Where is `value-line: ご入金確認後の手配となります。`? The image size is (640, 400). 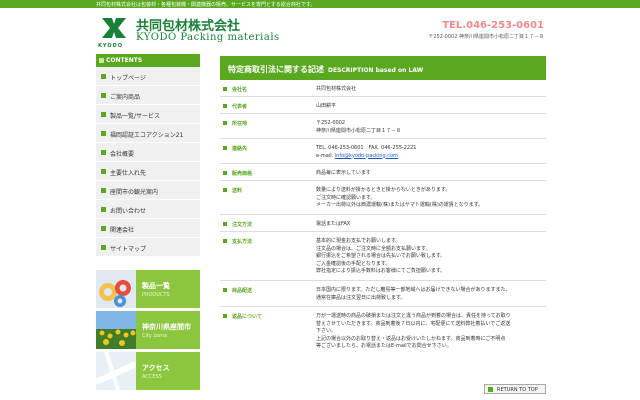 value-line: ご入金確認後の手配となります。 is located at coordinates (353, 263).